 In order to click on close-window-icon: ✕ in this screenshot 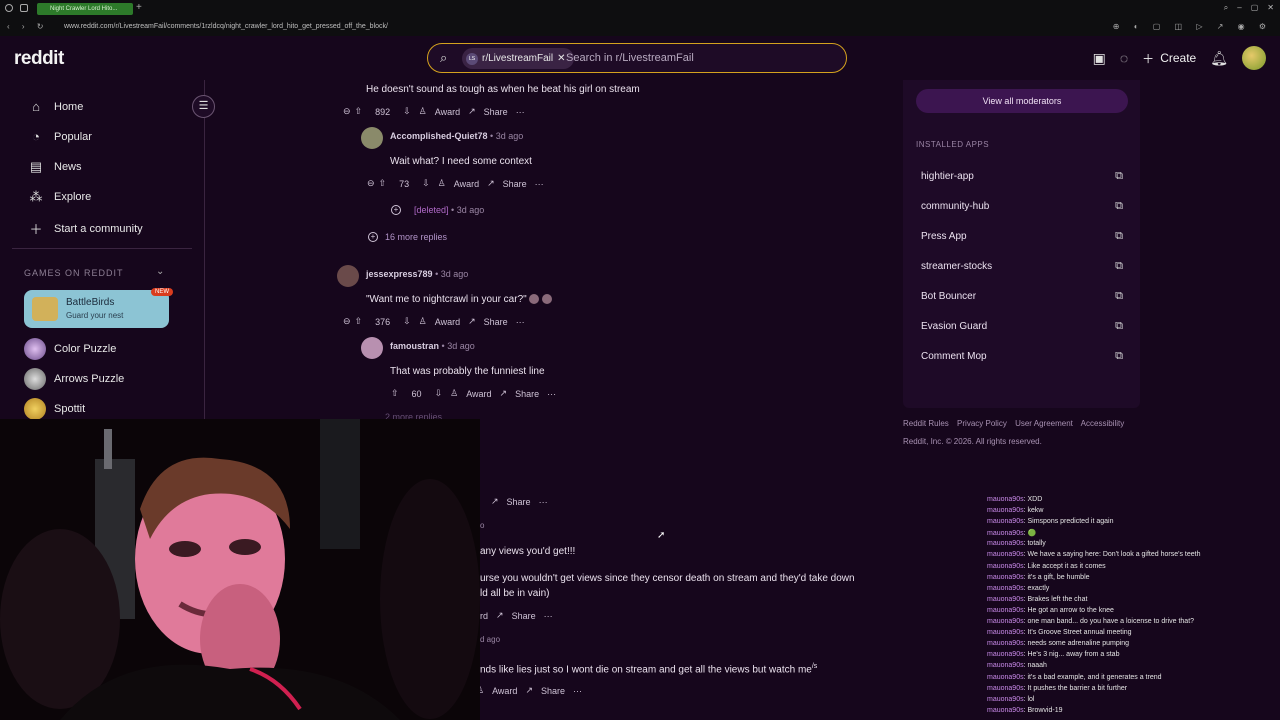, I will do `click(1270, 8)`.